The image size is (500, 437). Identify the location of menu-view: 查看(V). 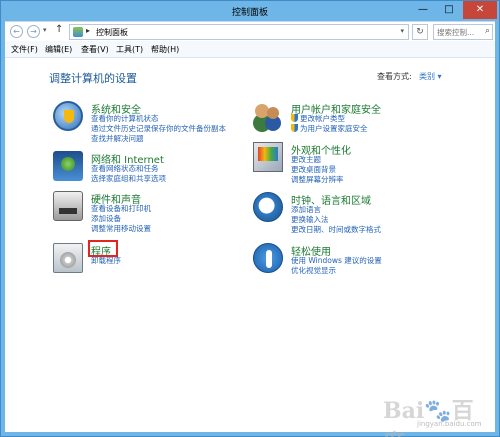
(95, 49).